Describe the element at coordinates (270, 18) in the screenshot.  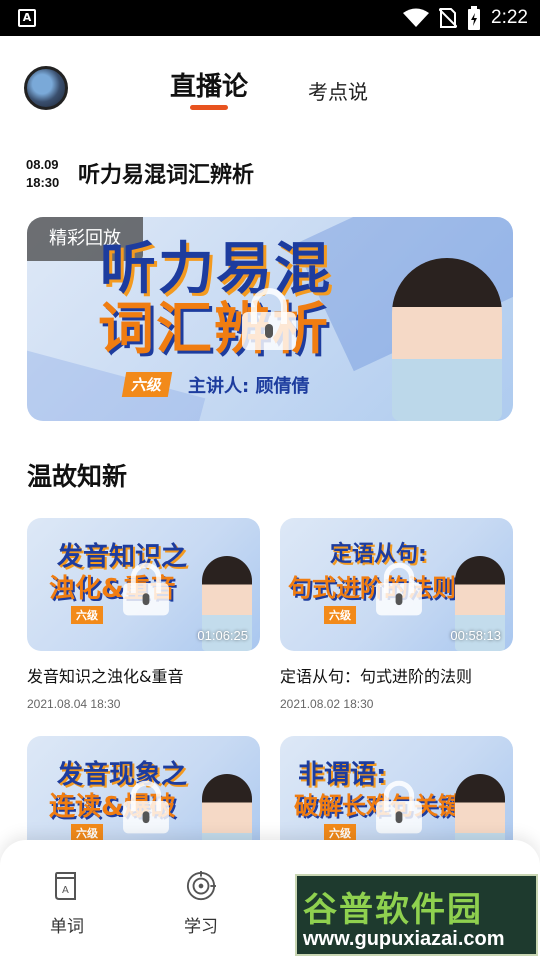
I see `status-bar: A 2:22` at that location.